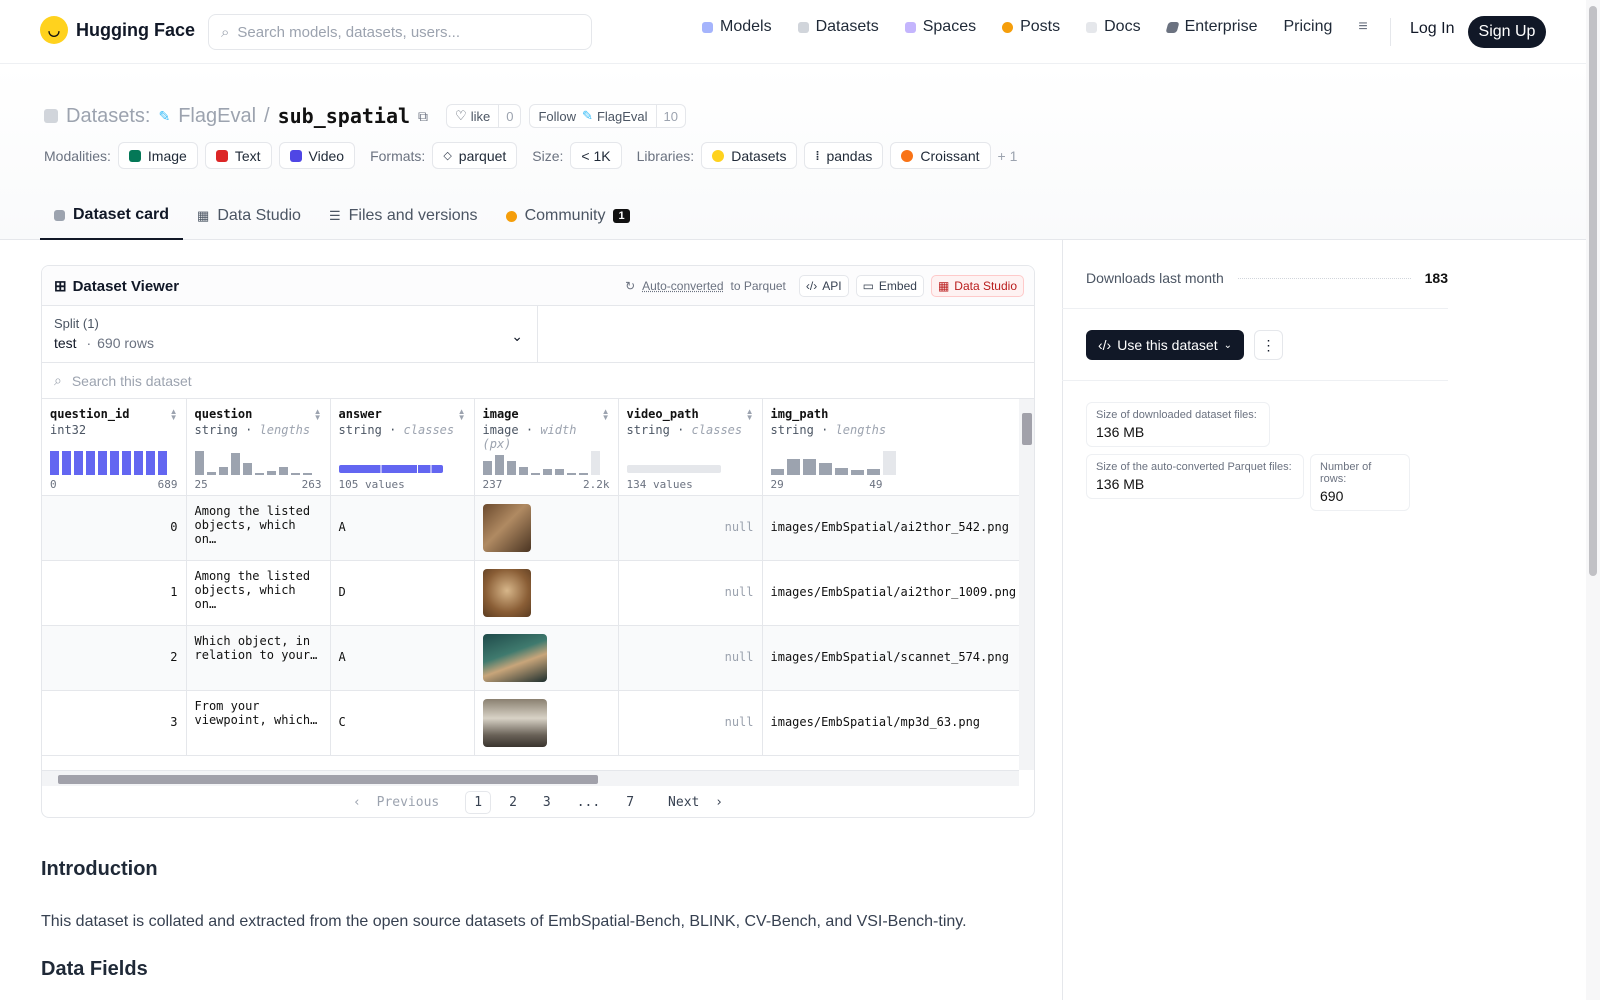  I want to click on login-link: Log In, so click(1432, 29).